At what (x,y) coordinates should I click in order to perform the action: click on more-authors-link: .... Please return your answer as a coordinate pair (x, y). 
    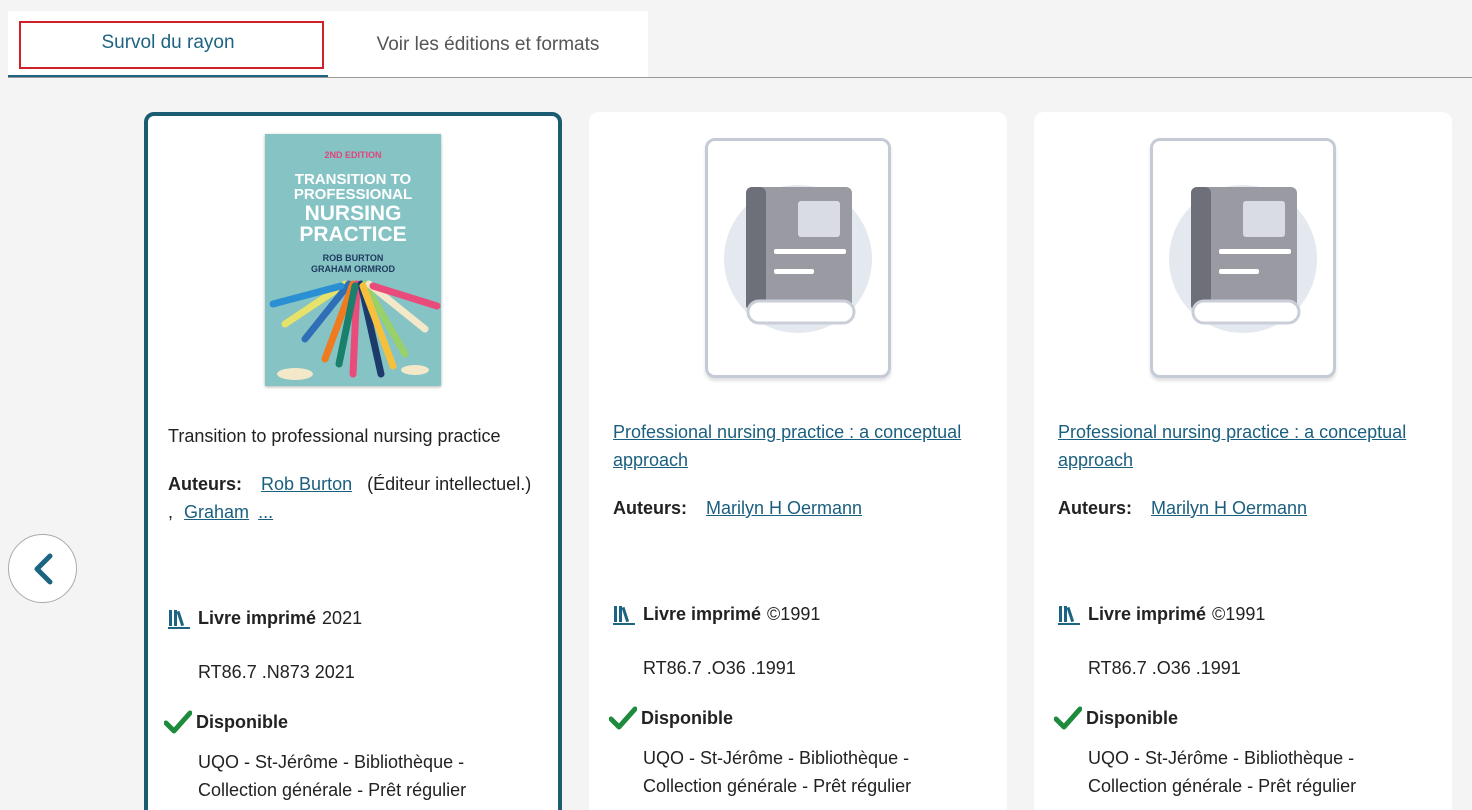
    Looking at the image, I should click on (265, 512).